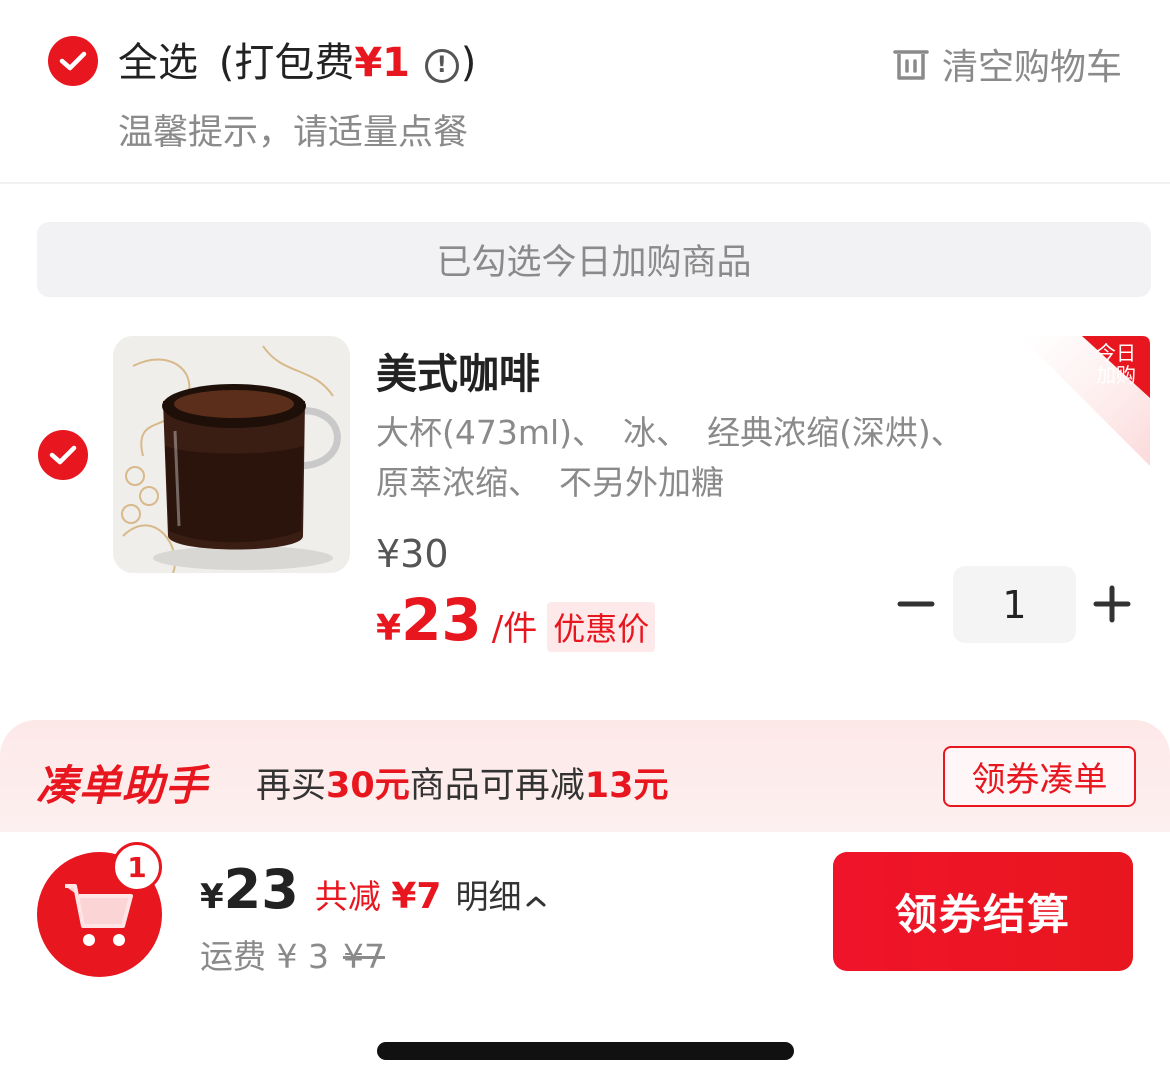  I want to click on delivery-fee: 运费 ¥ 3 ¥7, so click(292, 954).